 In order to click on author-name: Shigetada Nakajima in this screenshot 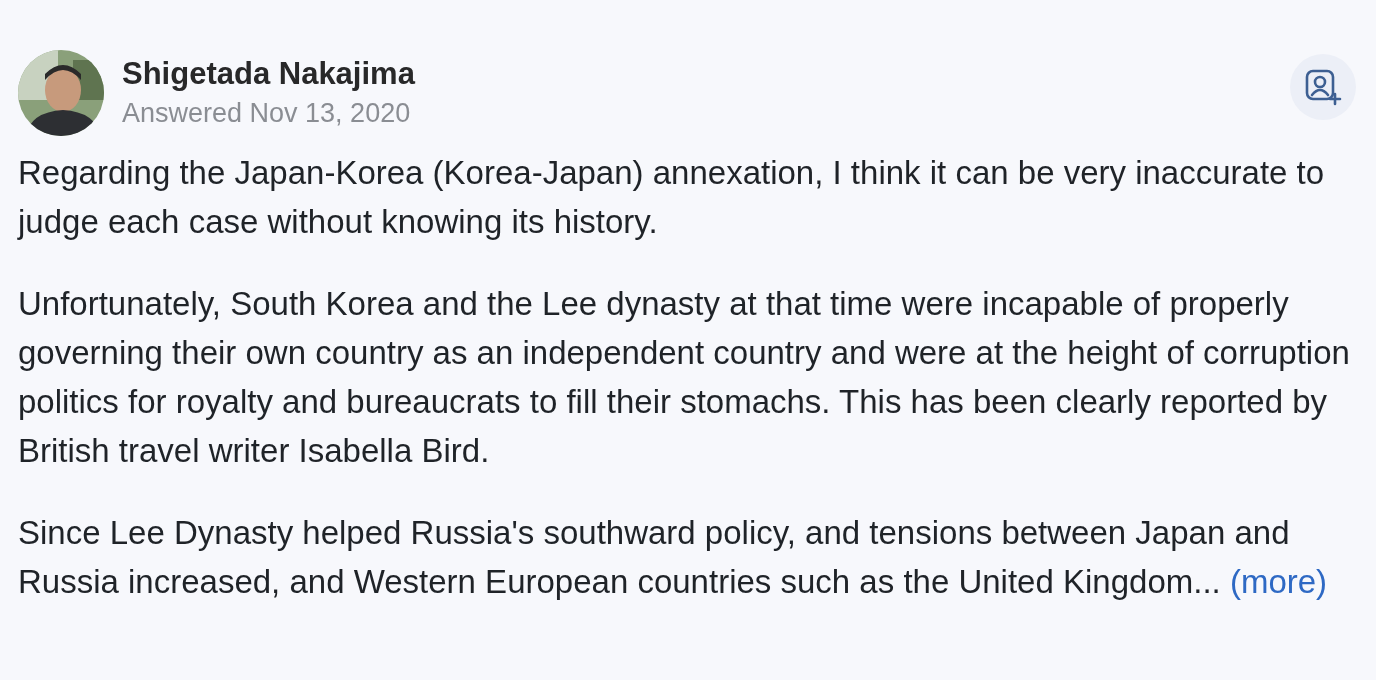, I will do `click(697, 74)`.